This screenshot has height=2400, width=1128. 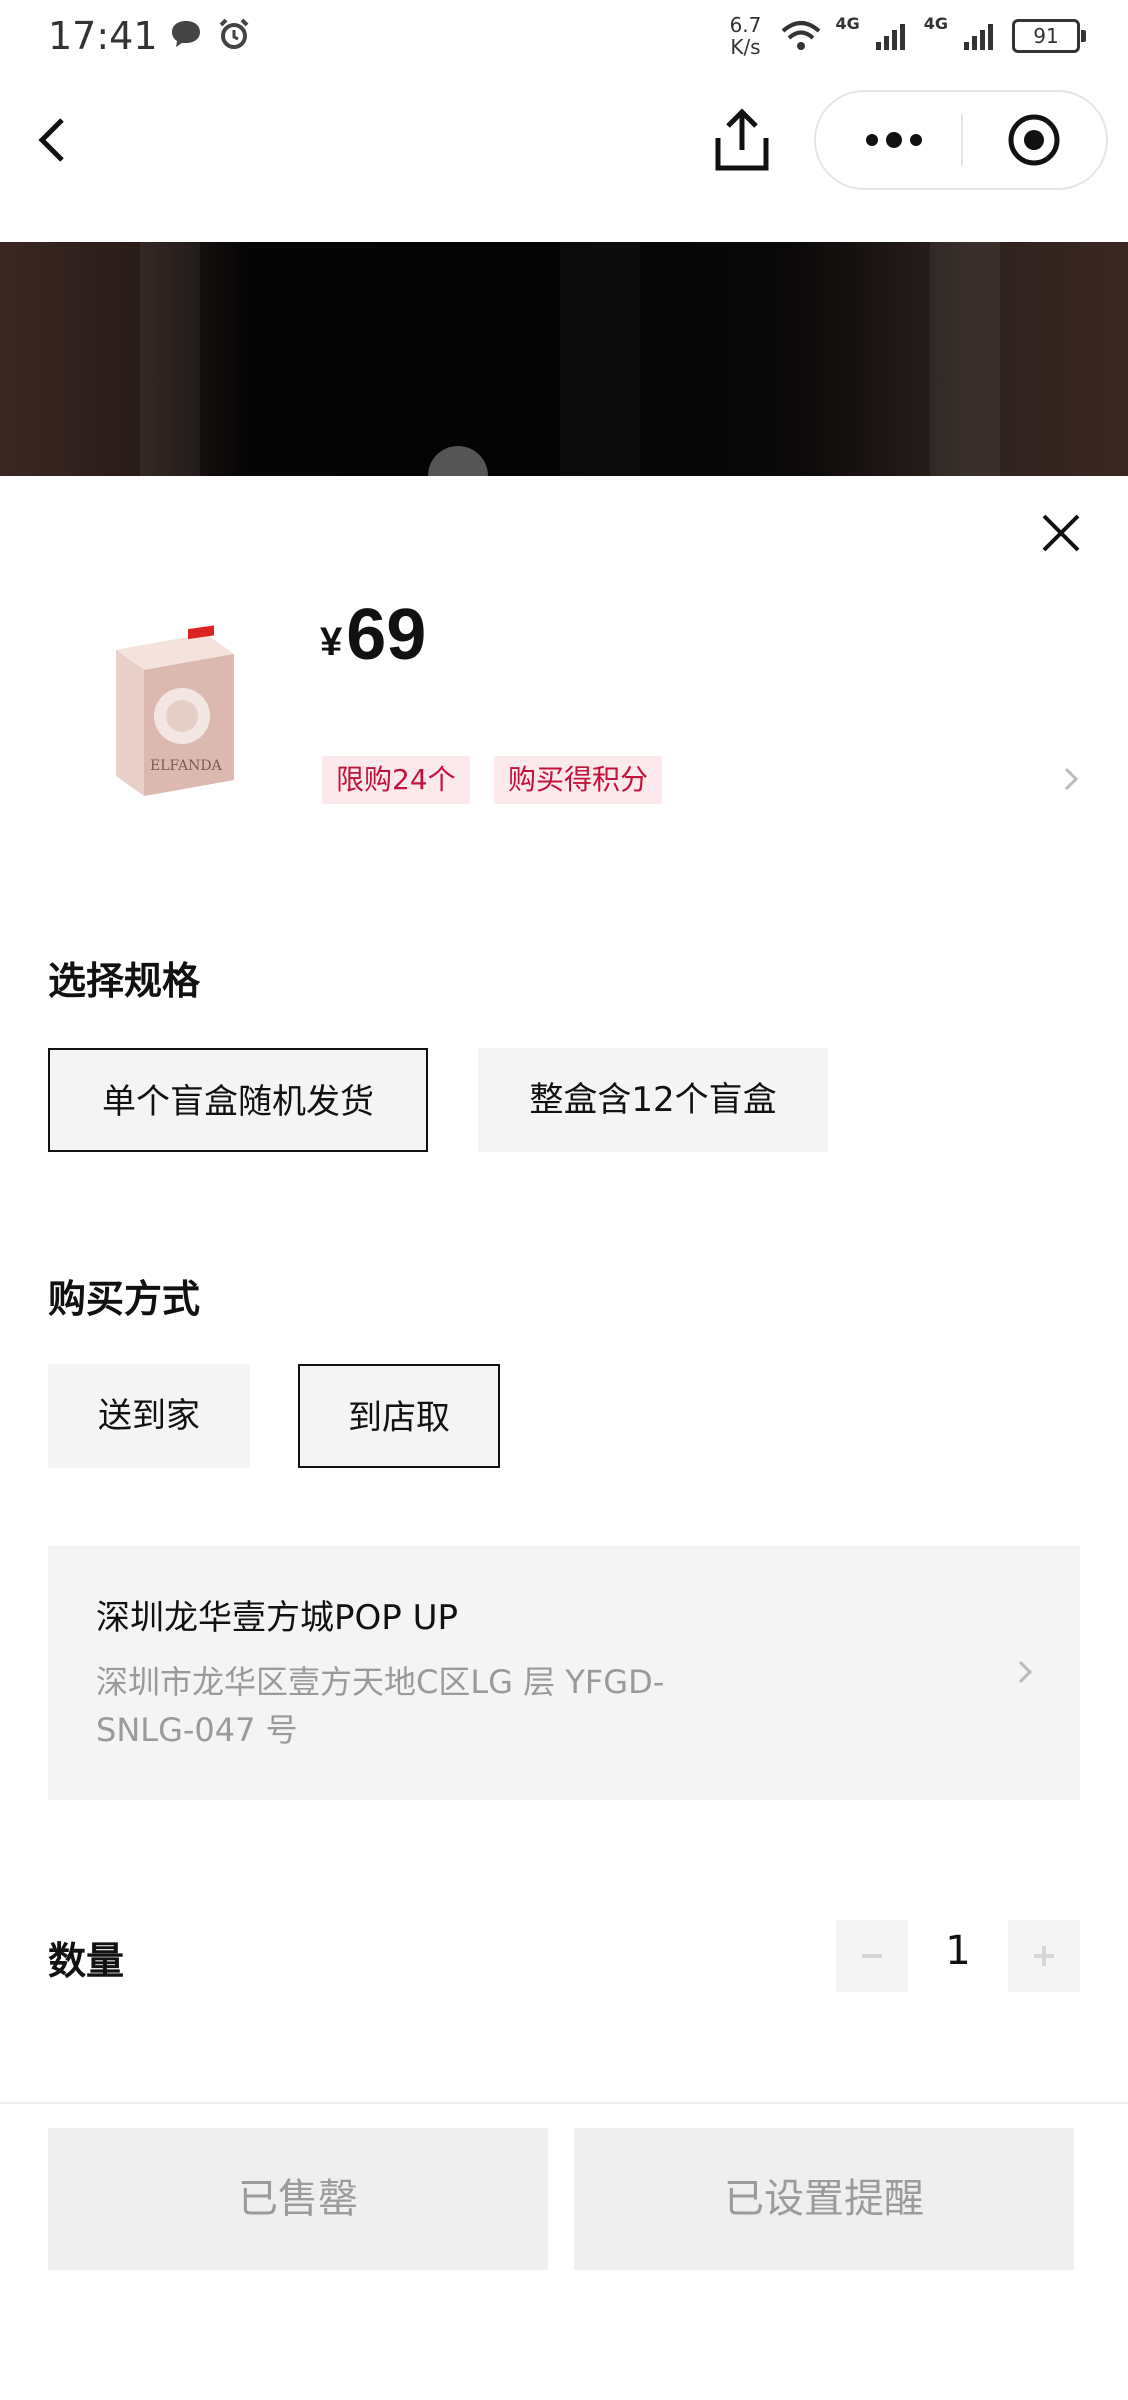 What do you see at coordinates (958, 1951) in the screenshot?
I see `quantity-value: 1` at bounding box center [958, 1951].